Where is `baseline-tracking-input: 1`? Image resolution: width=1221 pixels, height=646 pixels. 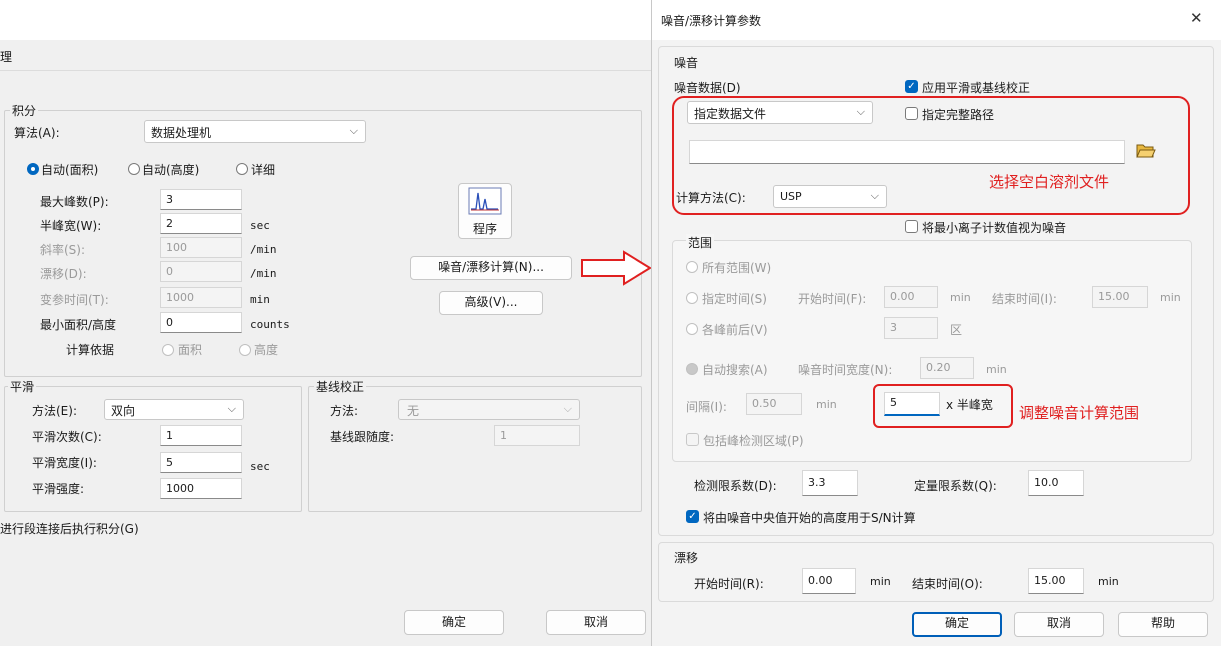 baseline-tracking-input: 1 is located at coordinates (537, 435).